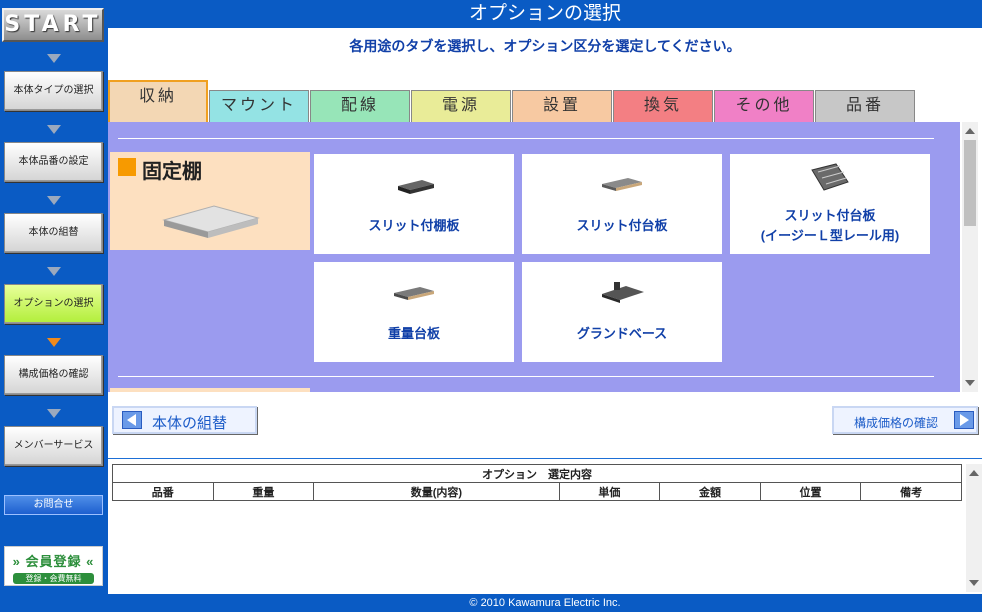  I want to click on column-header-part-no: 品番, so click(163, 491).